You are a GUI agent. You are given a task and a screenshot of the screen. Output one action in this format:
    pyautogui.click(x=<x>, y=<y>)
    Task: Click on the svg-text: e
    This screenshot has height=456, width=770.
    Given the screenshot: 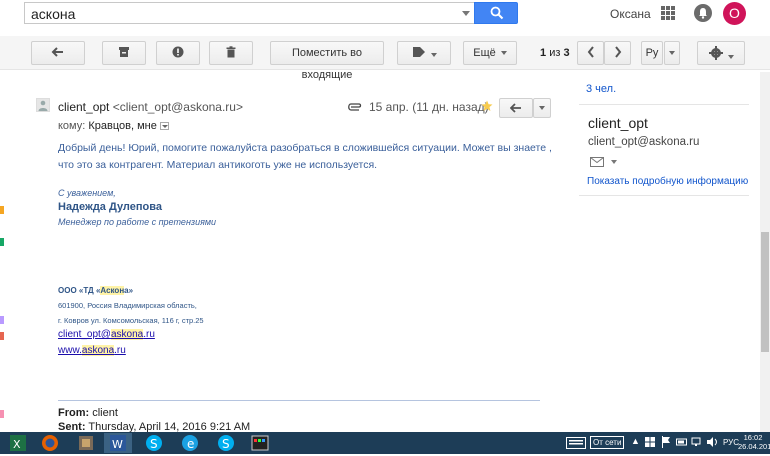 What is the action you would take?
    pyautogui.click(x=190, y=444)
    